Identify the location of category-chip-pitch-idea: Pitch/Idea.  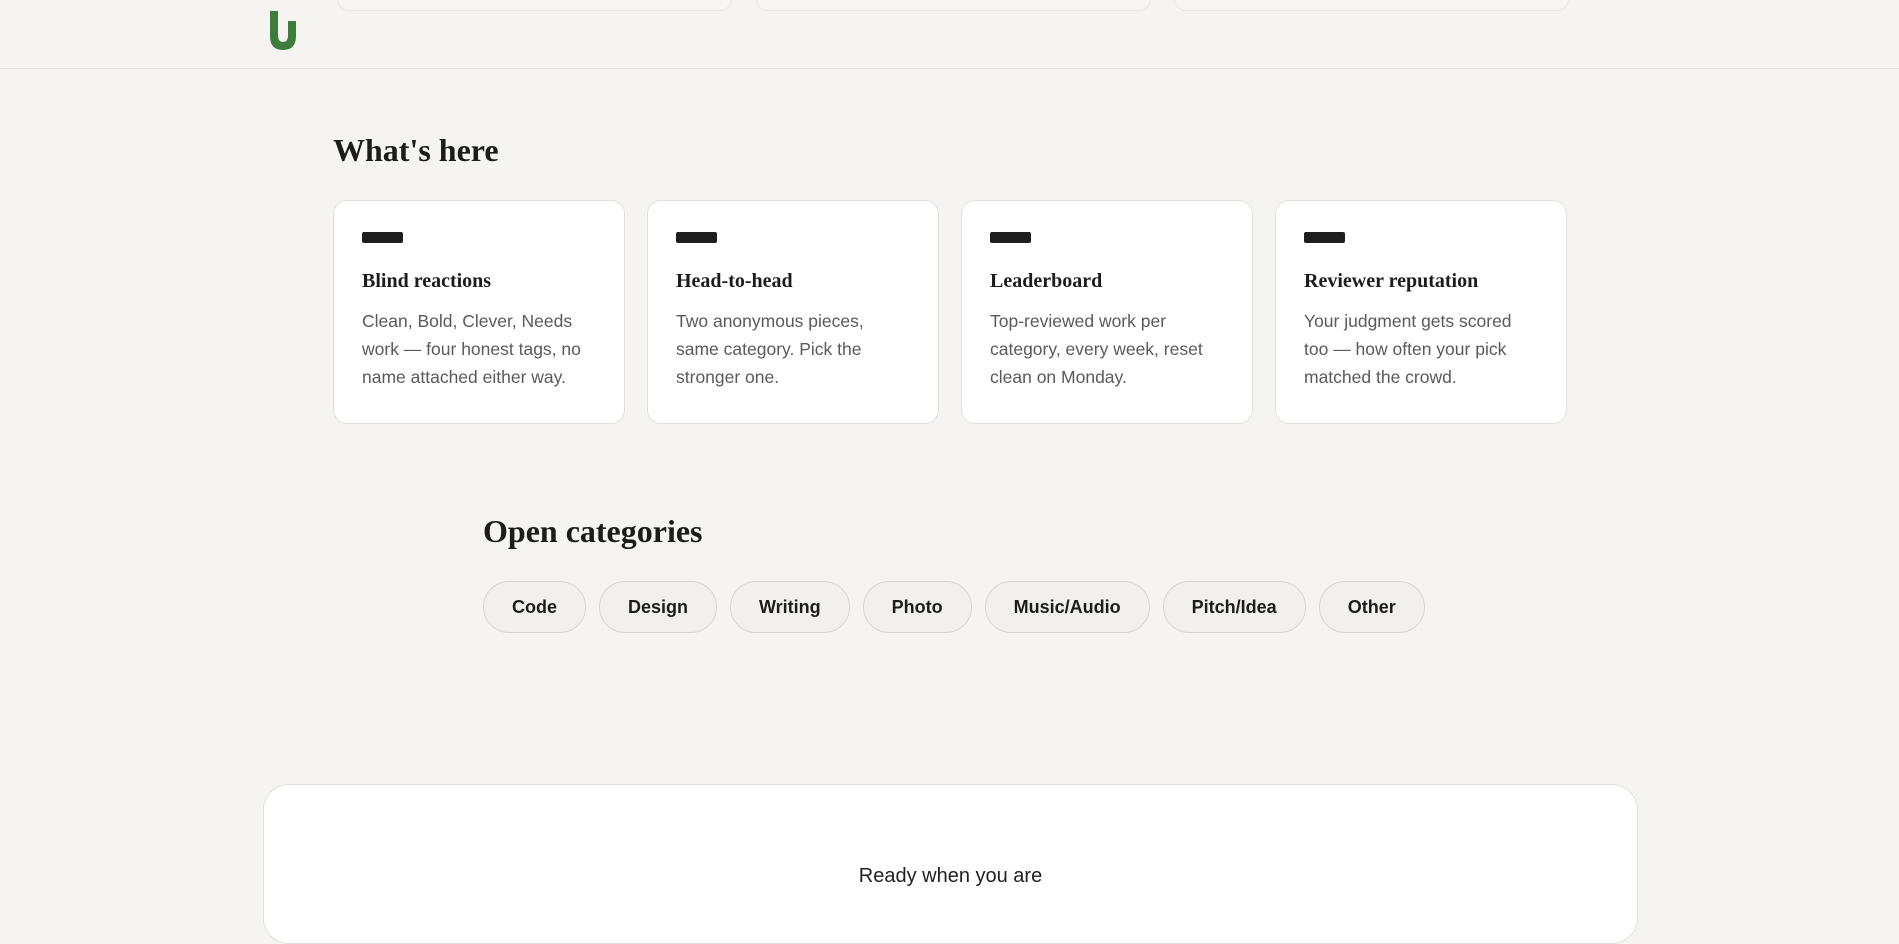
(1234, 607).